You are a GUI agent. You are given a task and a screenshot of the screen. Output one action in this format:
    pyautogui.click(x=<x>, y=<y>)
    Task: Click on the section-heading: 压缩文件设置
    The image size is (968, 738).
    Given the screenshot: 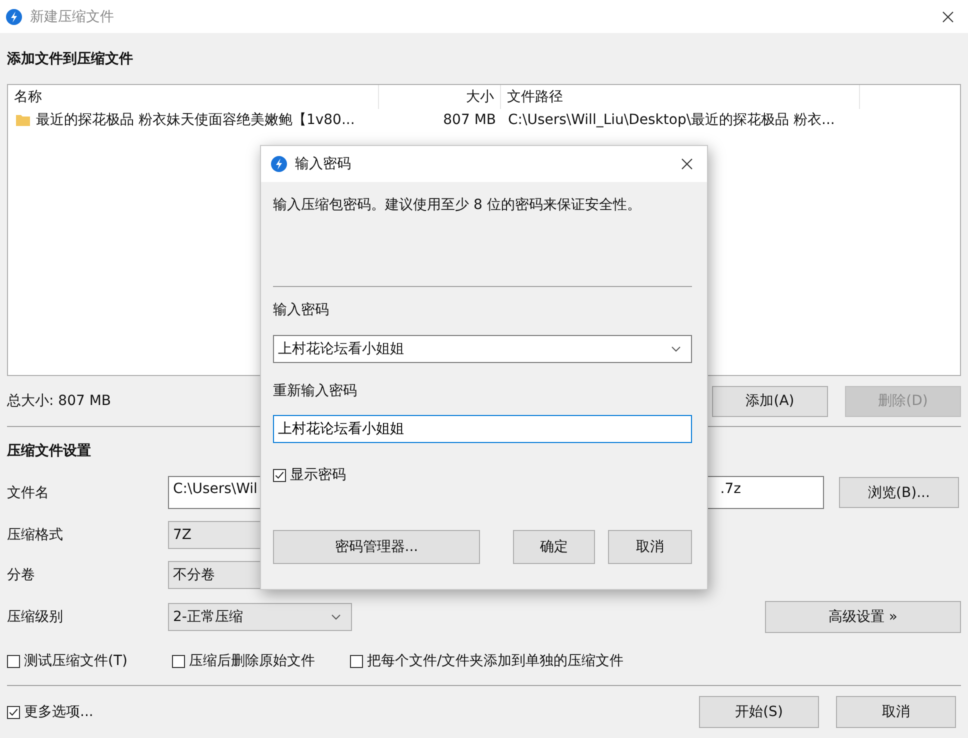 What is the action you would take?
    pyautogui.click(x=49, y=451)
    